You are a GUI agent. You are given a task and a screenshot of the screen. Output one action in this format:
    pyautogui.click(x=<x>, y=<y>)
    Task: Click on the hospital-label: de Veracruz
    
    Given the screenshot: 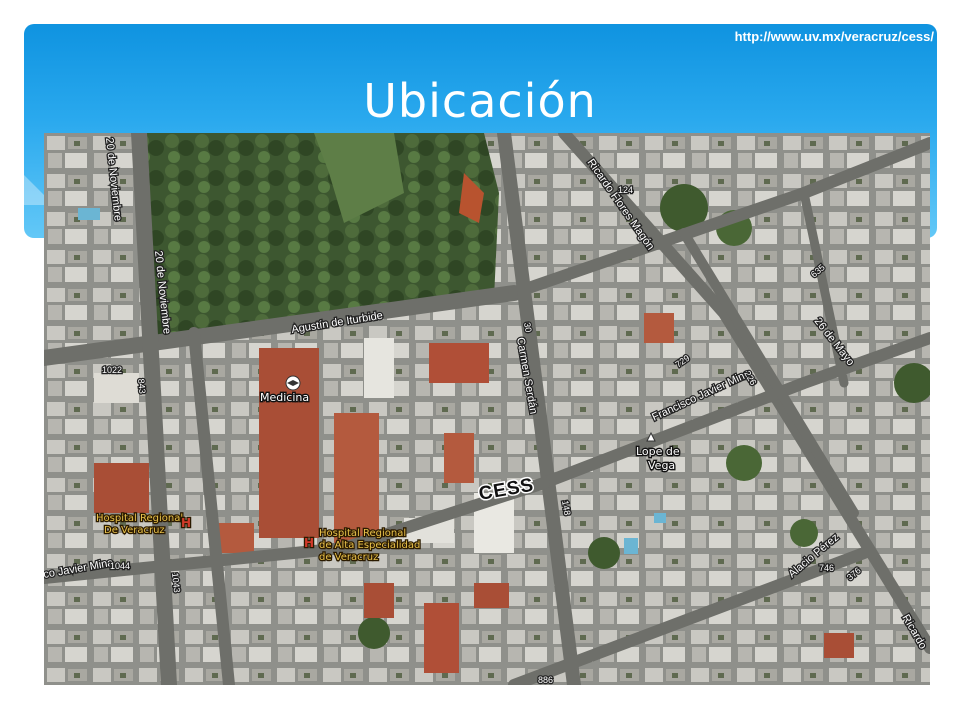 What is the action you would take?
    pyautogui.click(x=348, y=557)
    